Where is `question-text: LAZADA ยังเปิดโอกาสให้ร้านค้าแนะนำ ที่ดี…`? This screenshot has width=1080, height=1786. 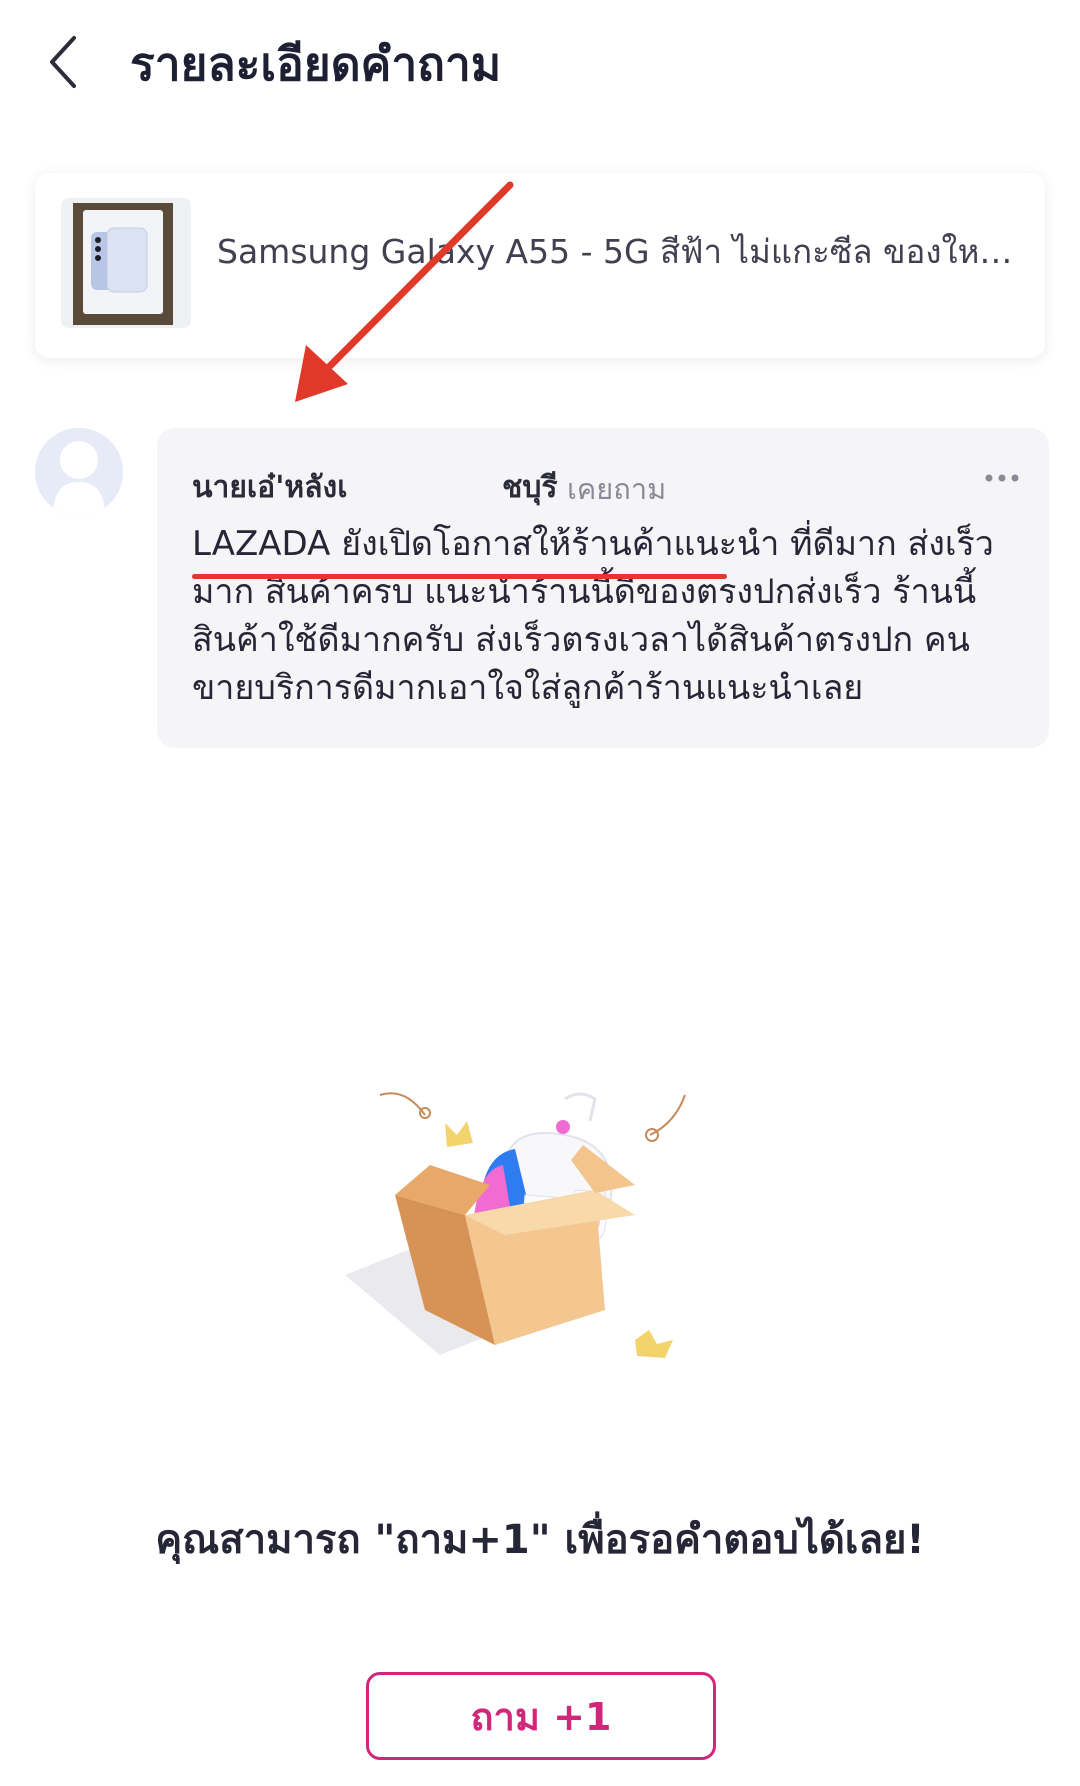 question-text: LAZADA ยังเปิดโอกาสให้ร้านค้าแนะนำ ที่ดี… is located at coordinates (593, 616).